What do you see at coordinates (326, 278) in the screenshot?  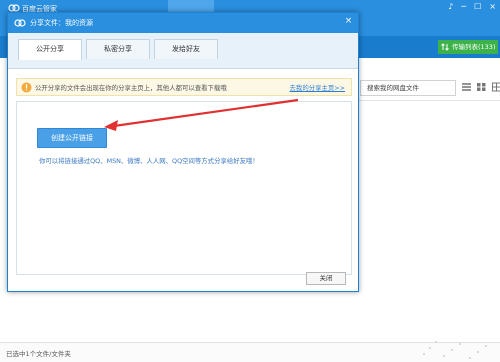 I see `close-button: 关闭` at bounding box center [326, 278].